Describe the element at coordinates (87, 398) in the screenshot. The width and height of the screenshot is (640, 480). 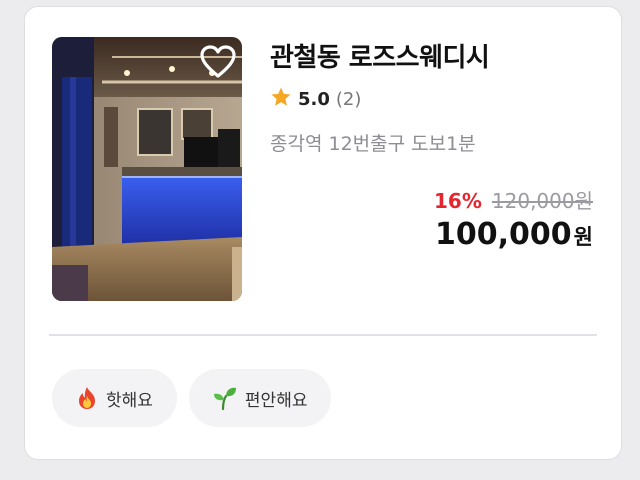
I see `fire-icon` at that location.